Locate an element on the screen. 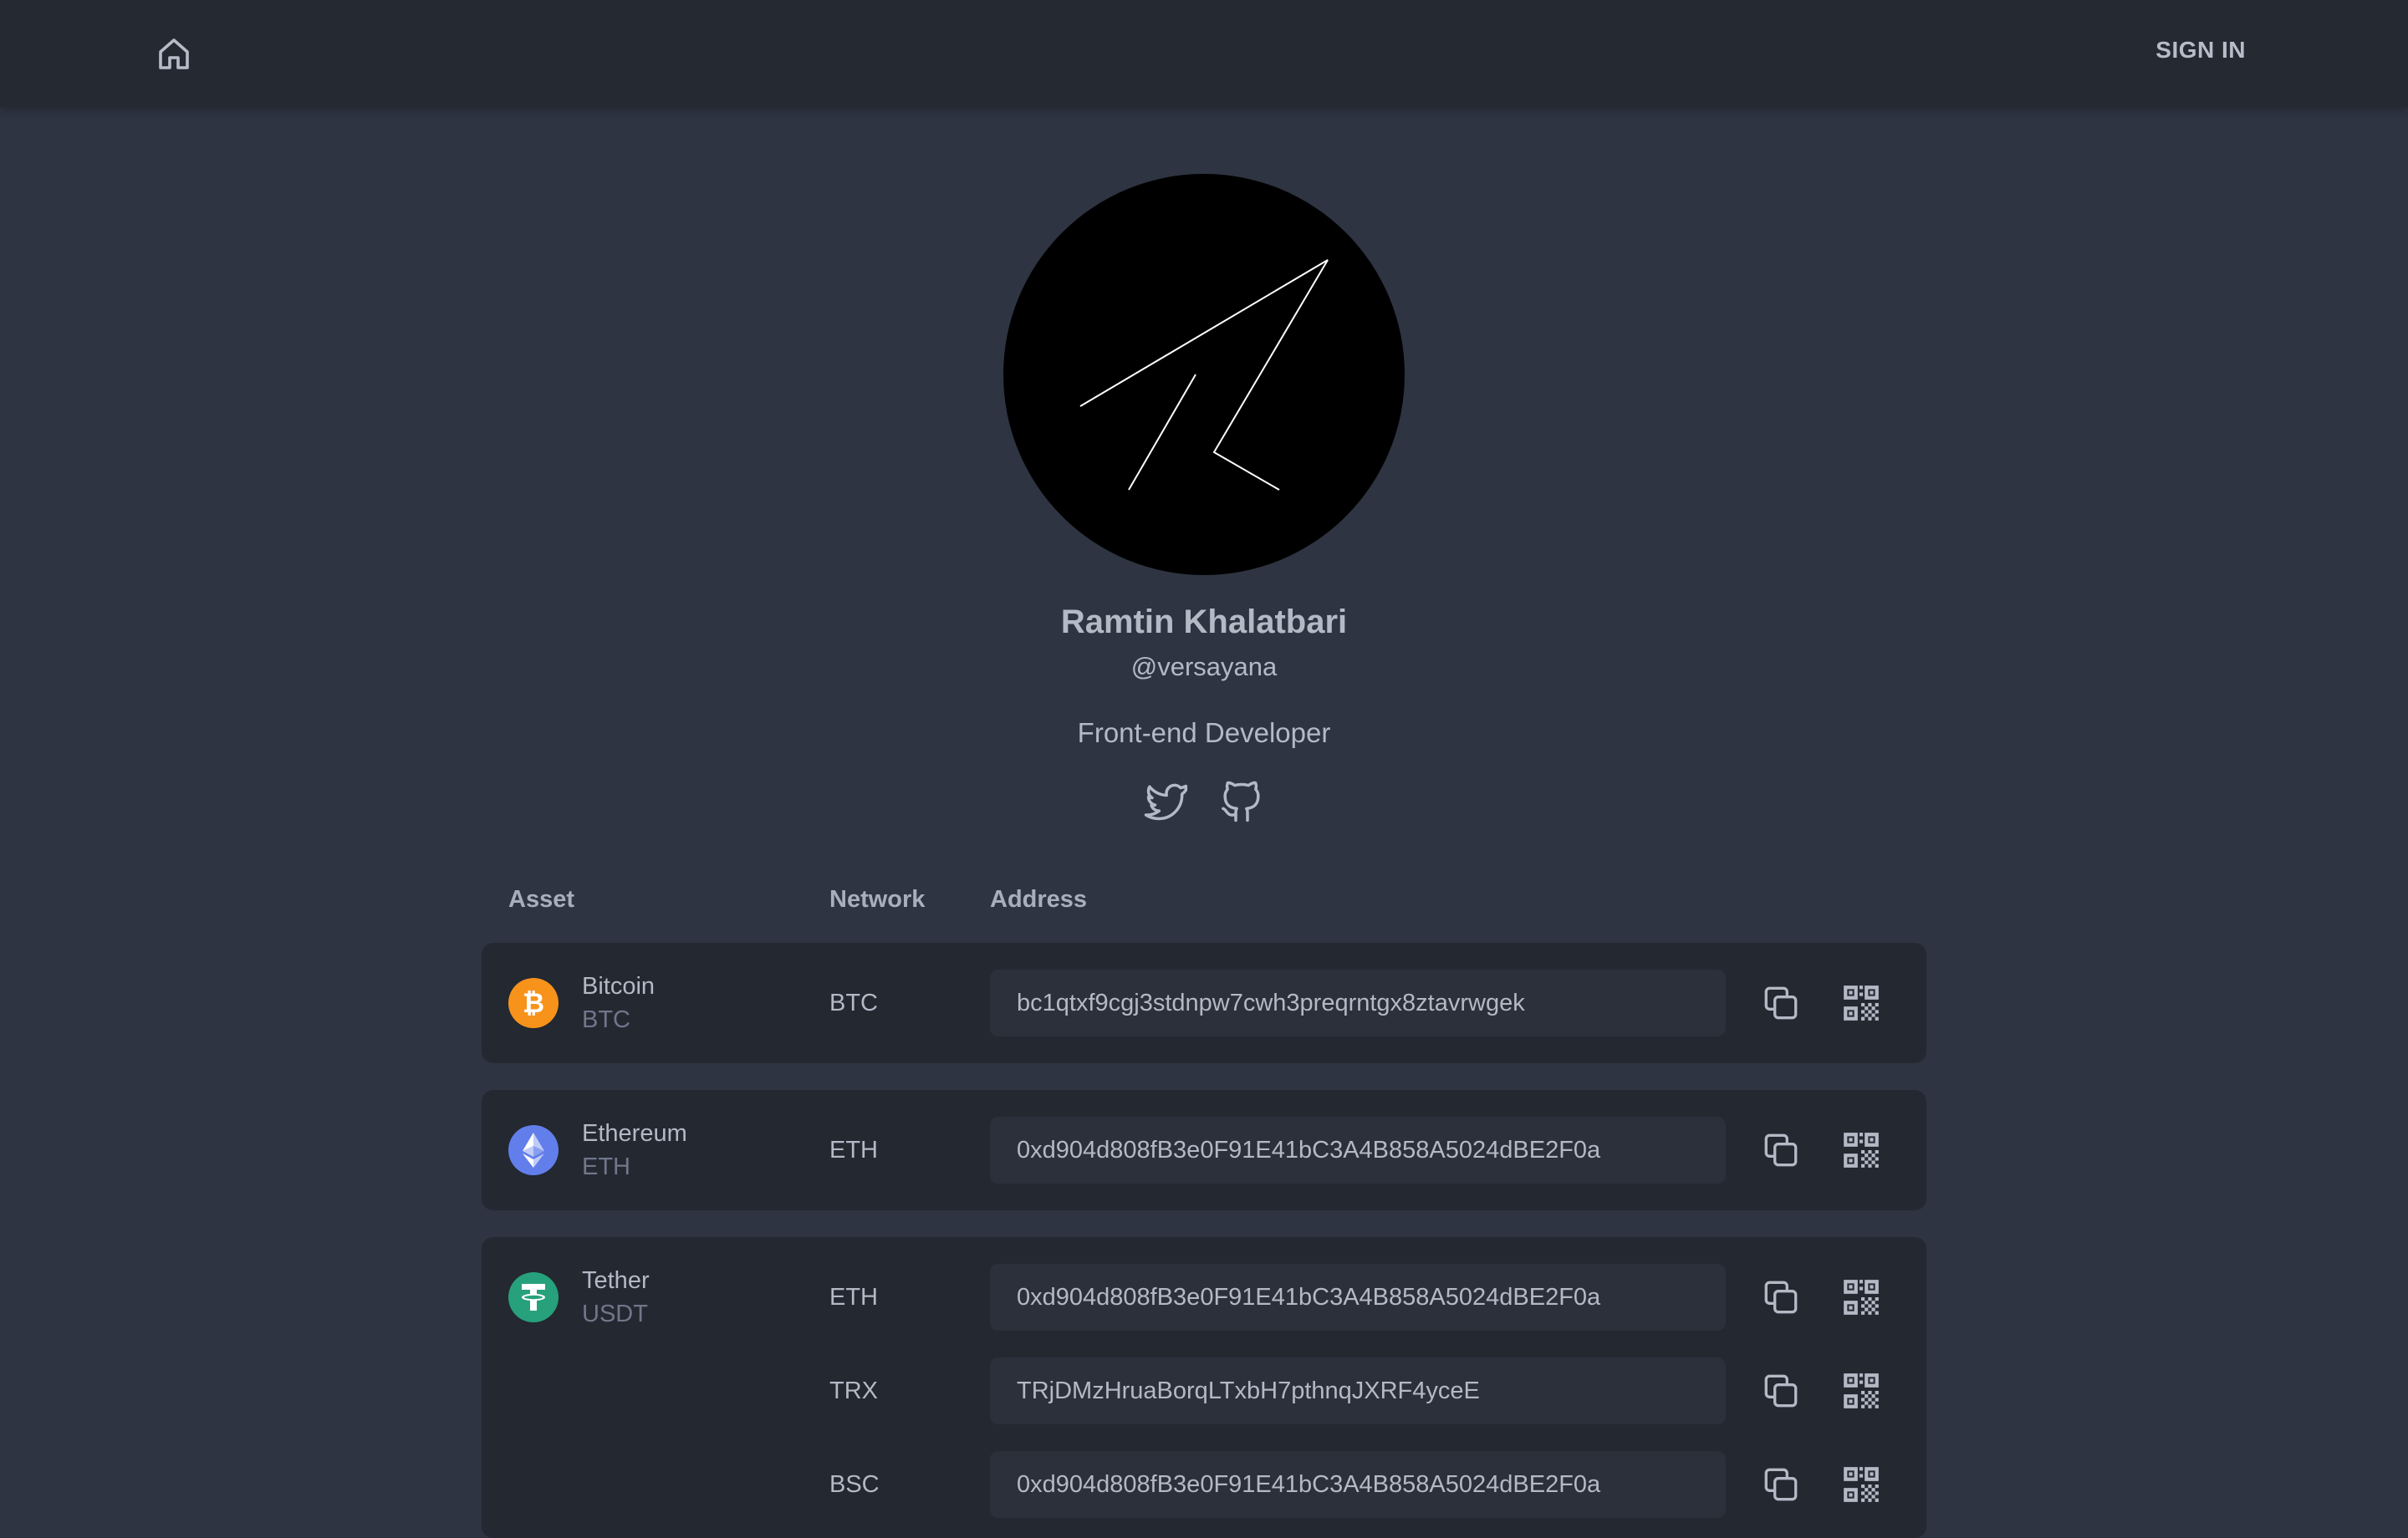 Image resolution: width=2408 pixels, height=1538 pixels. sign-in-button: SIGN IN is located at coordinates (2200, 51).